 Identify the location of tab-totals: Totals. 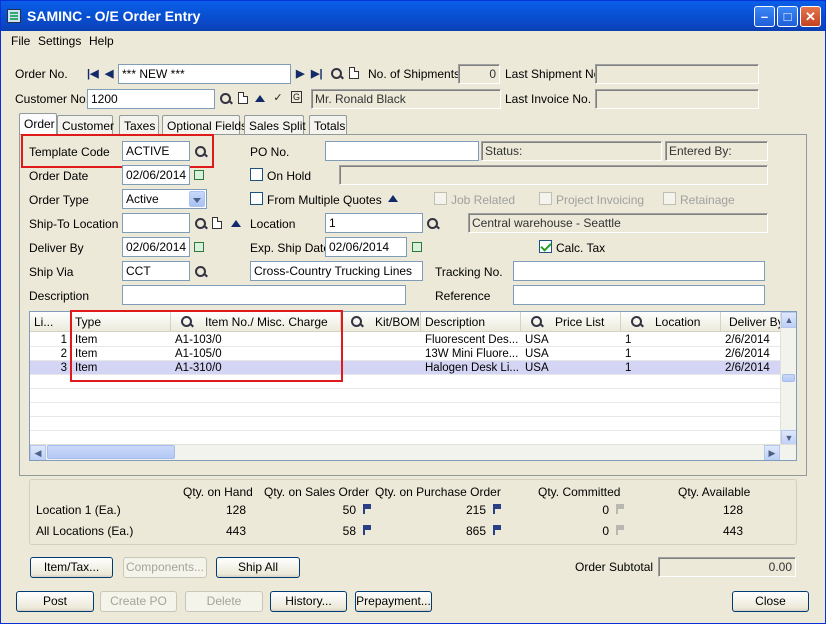
(328, 125).